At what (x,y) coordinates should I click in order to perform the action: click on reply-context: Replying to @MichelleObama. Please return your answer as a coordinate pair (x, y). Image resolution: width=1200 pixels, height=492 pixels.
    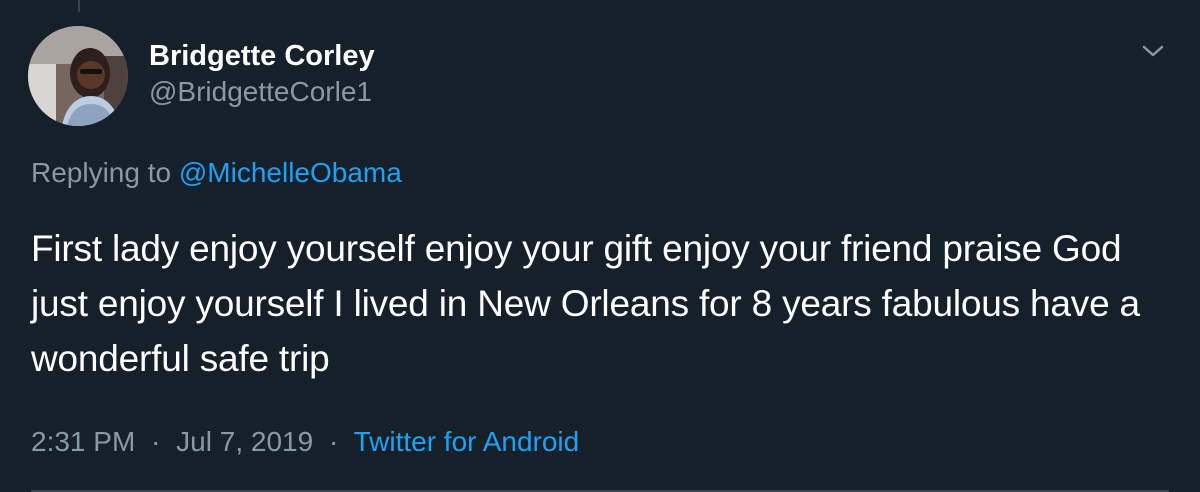
    Looking at the image, I should click on (216, 173).